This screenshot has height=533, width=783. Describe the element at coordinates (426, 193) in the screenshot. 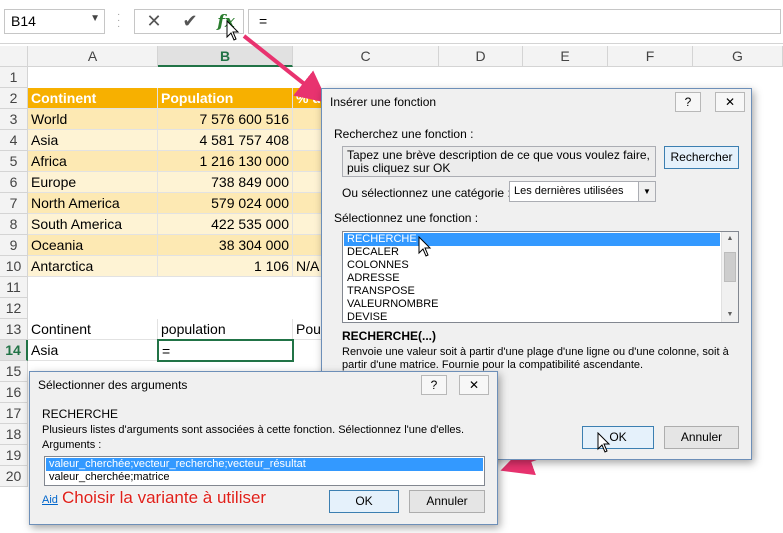

I see `category-label: Ou sélectionnez une catégorie :` at that location.